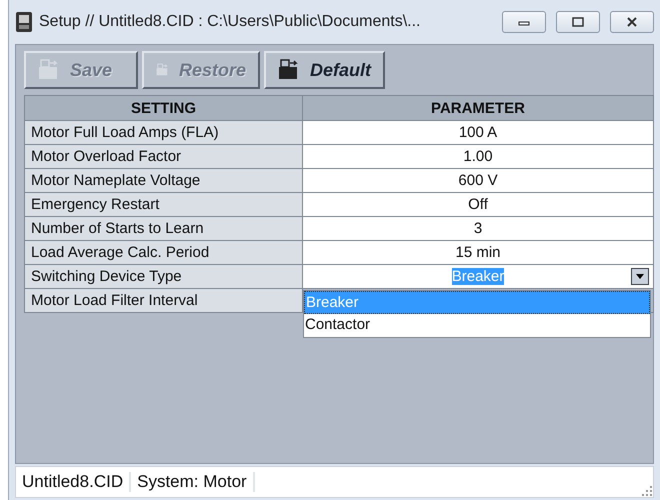 The width and height of the screenshot is (660, 500). What do you see at coordinates (478, 228) in the screenshot?
I see `table-cell: 3` at bounding box center [478, 228].